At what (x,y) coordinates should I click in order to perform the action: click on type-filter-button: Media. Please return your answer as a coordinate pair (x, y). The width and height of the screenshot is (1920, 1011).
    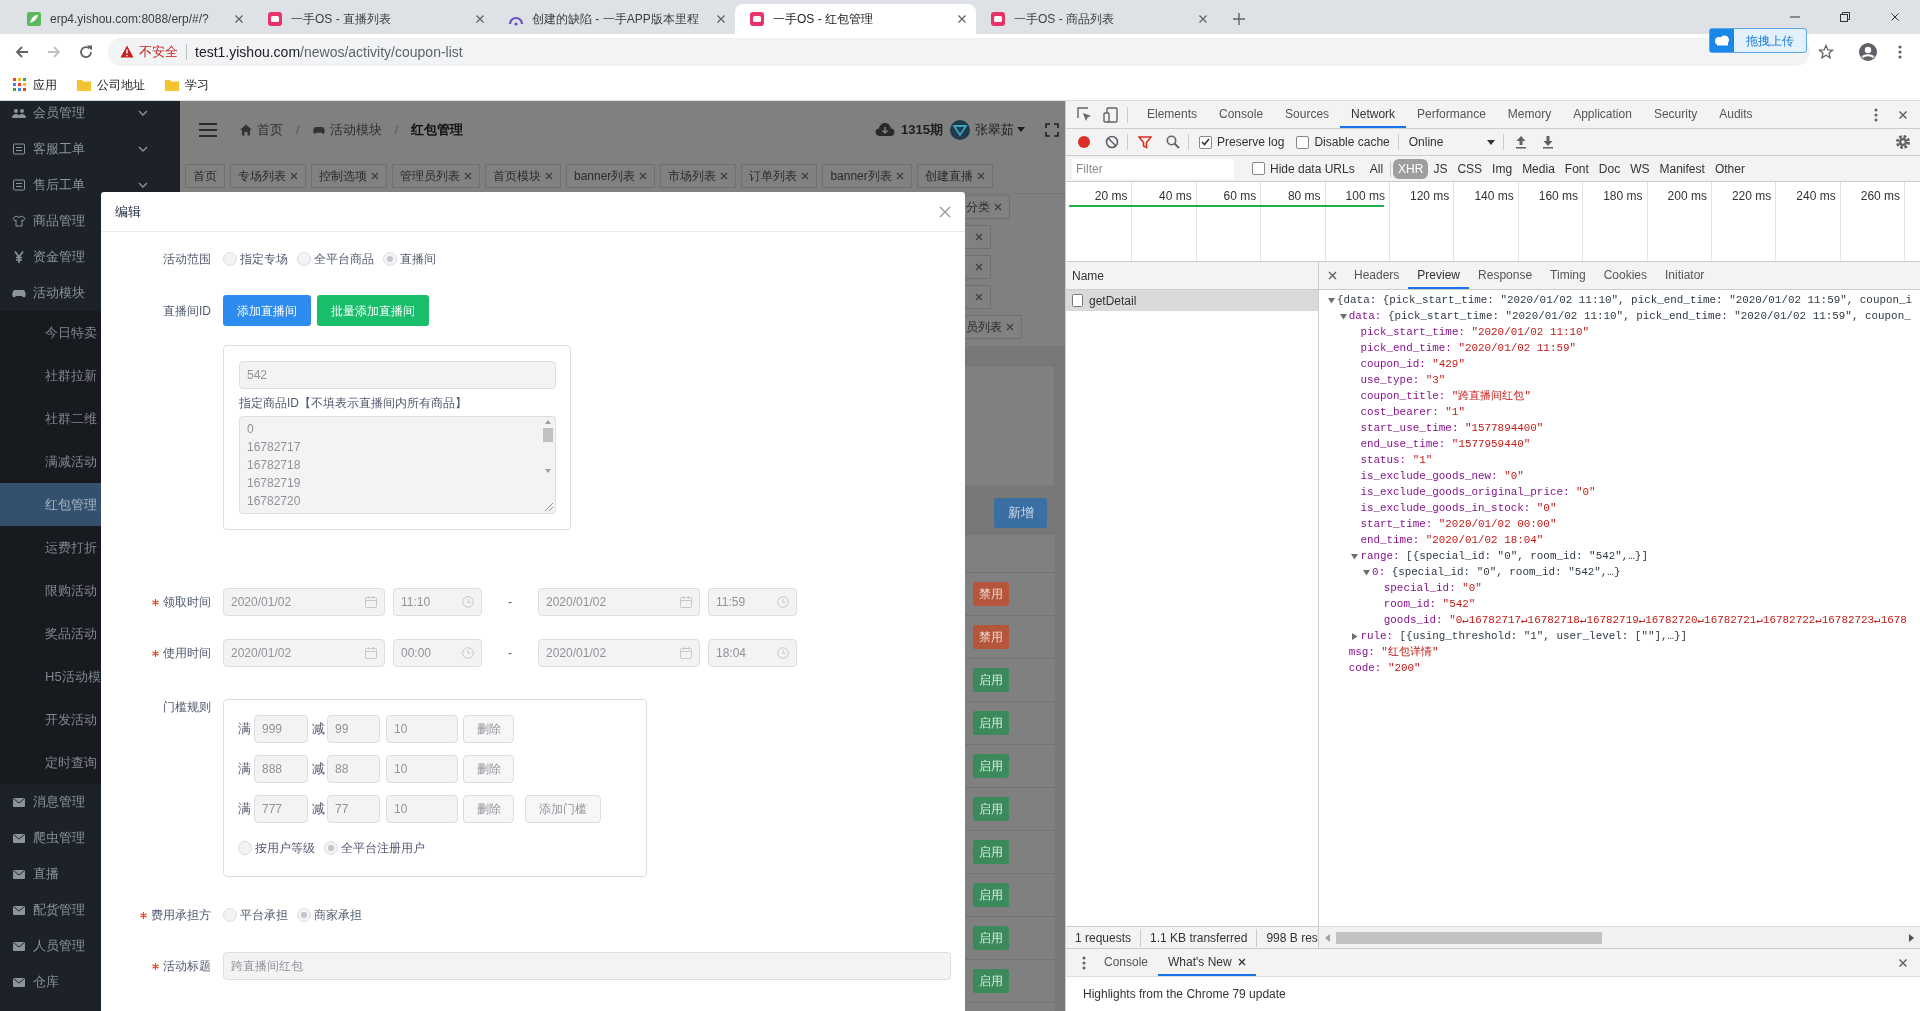
    Looking at the image, I should click on (1538, 168).